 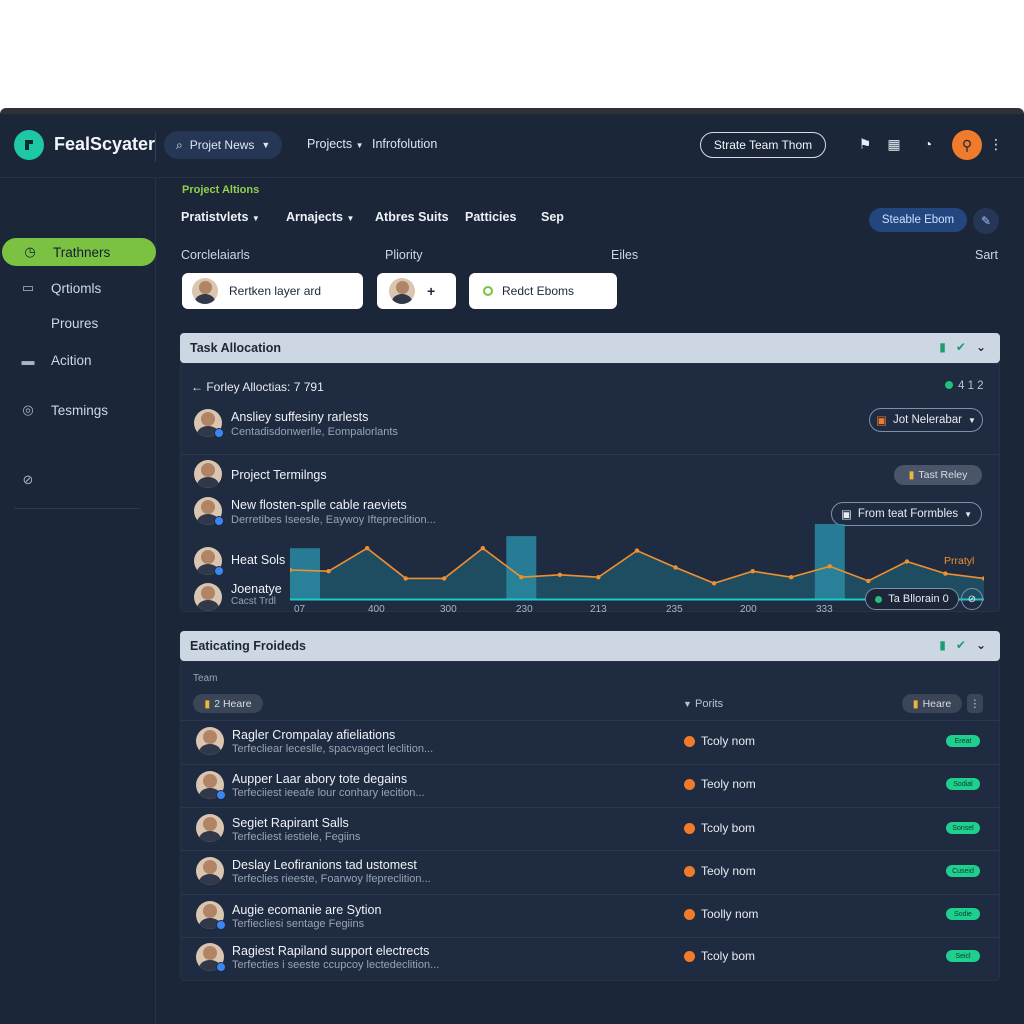 I want to click on chip-label: Redct Eboms, so click(x=538, y=291).